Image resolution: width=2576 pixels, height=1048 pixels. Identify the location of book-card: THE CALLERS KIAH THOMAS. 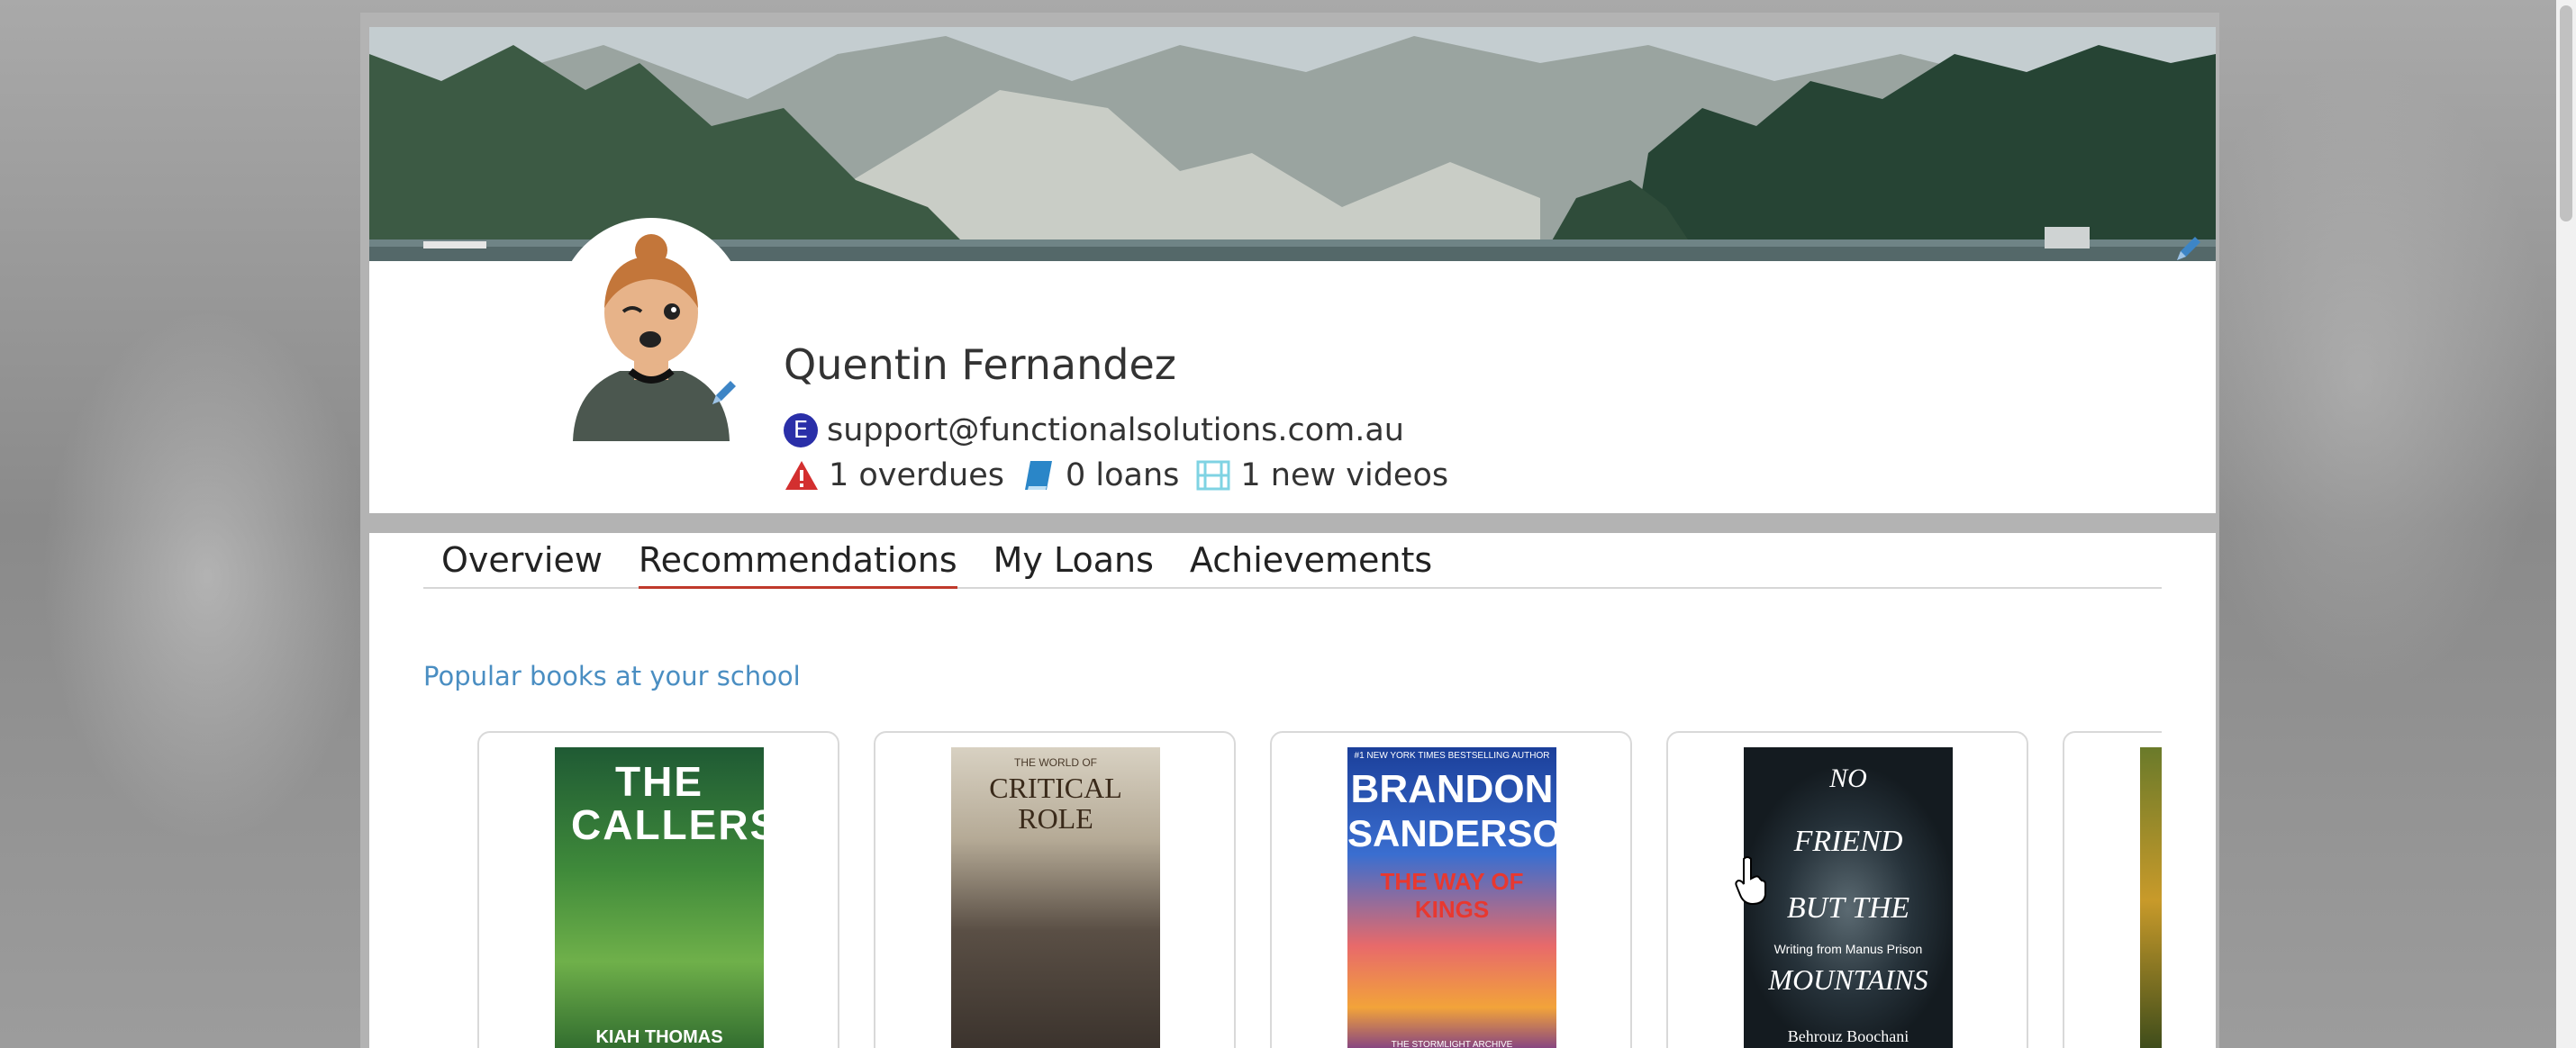
(658, 889).